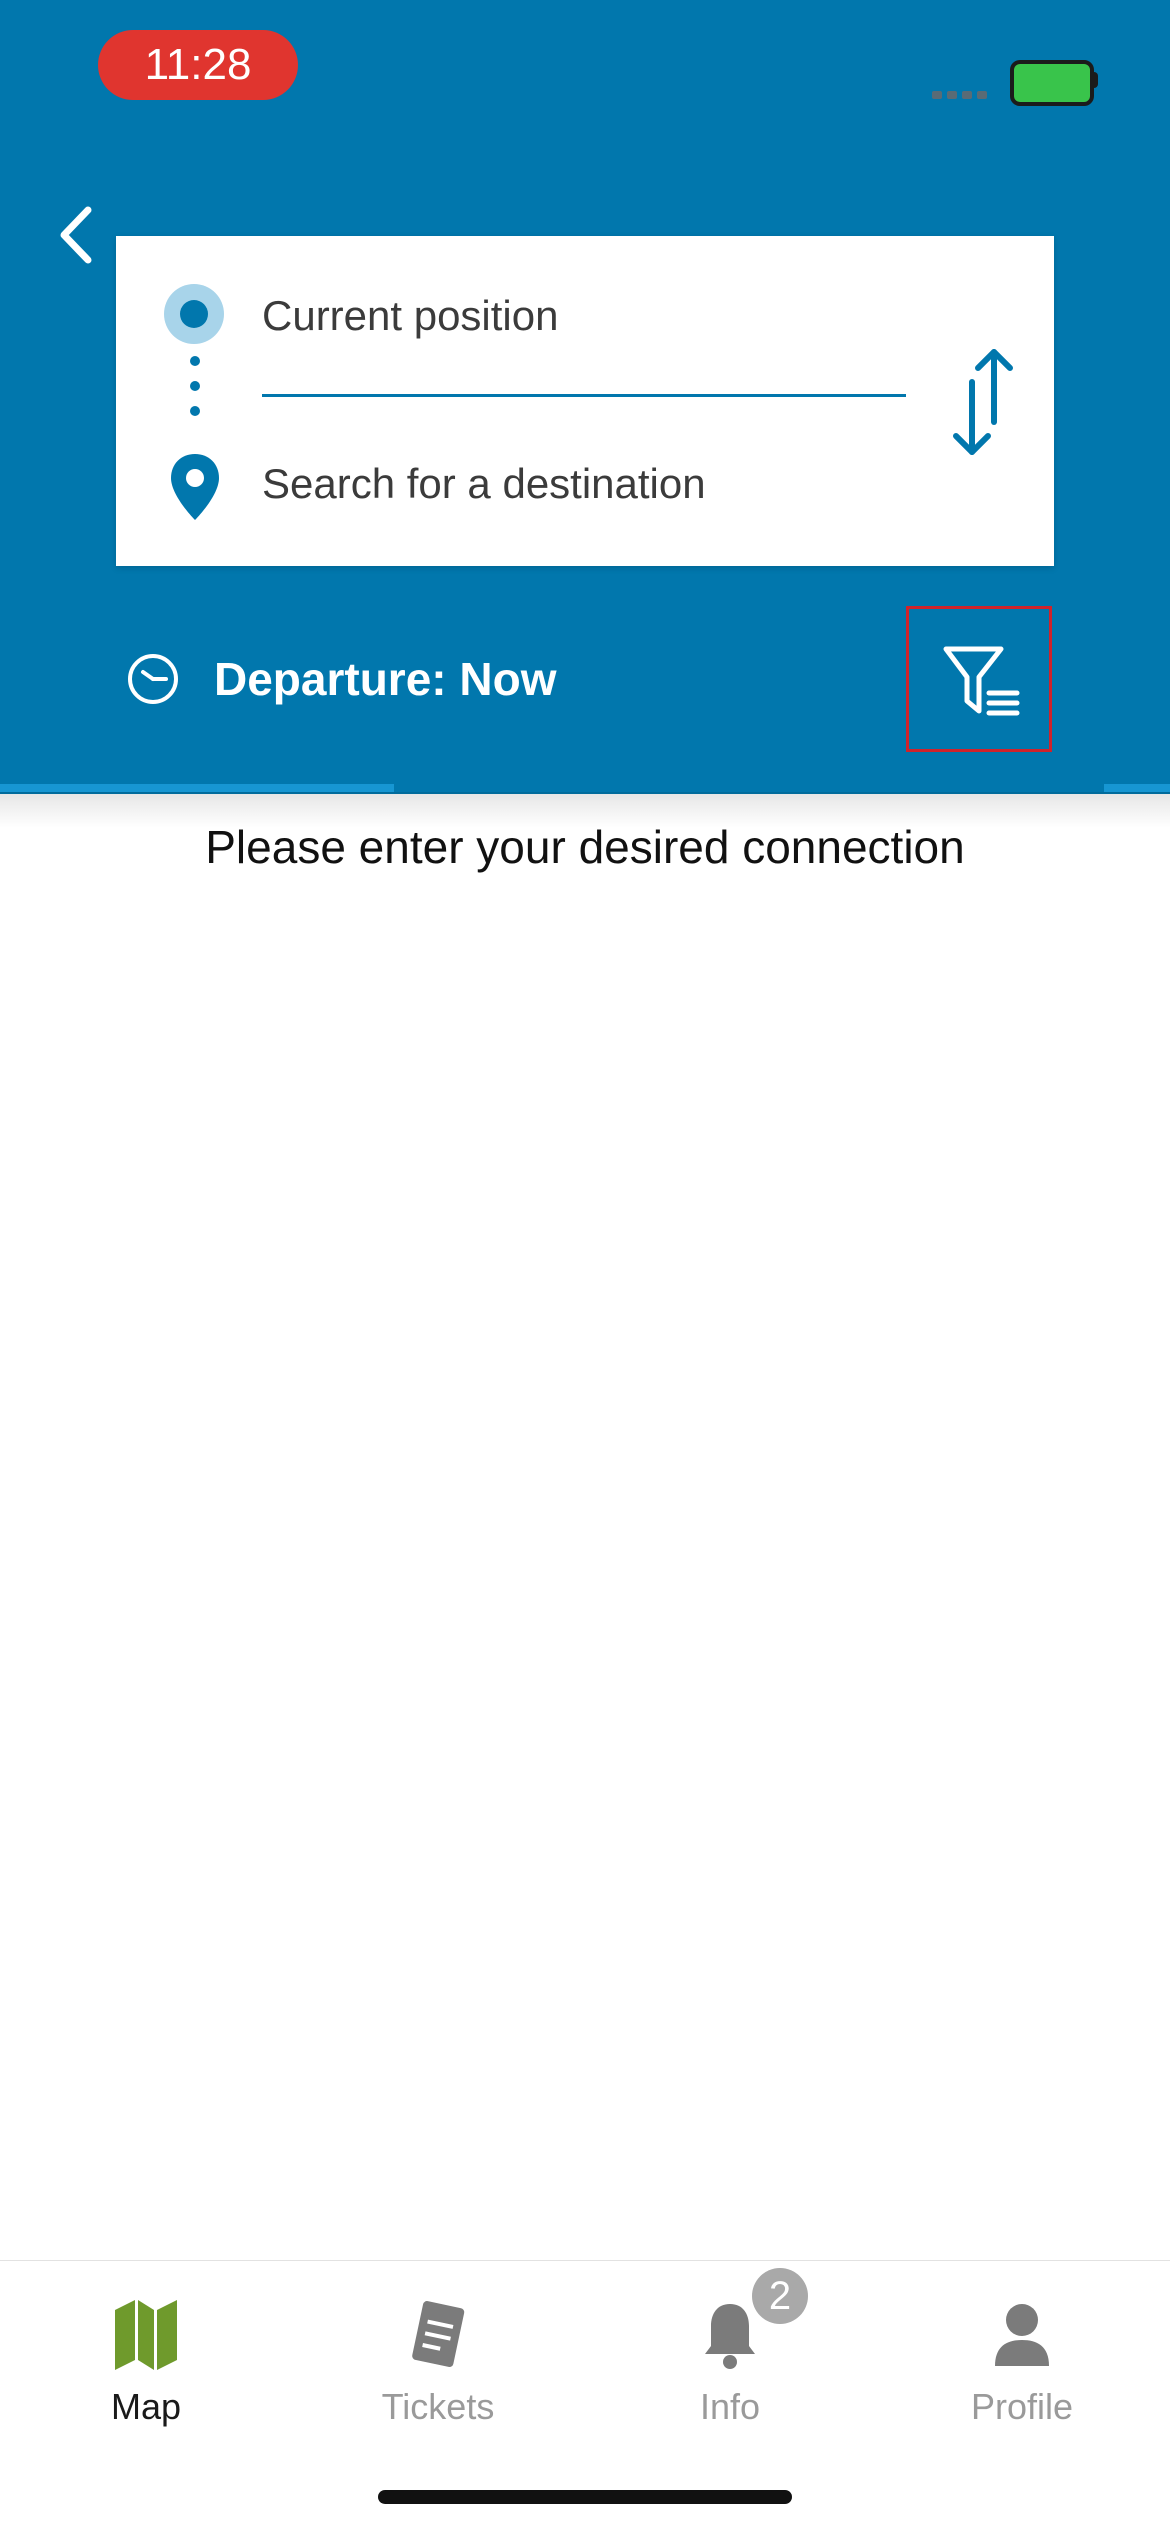 The height and width of the screenshot is (2533, 1170). I want to click on swap-arrows-icon, so click(983, 402).